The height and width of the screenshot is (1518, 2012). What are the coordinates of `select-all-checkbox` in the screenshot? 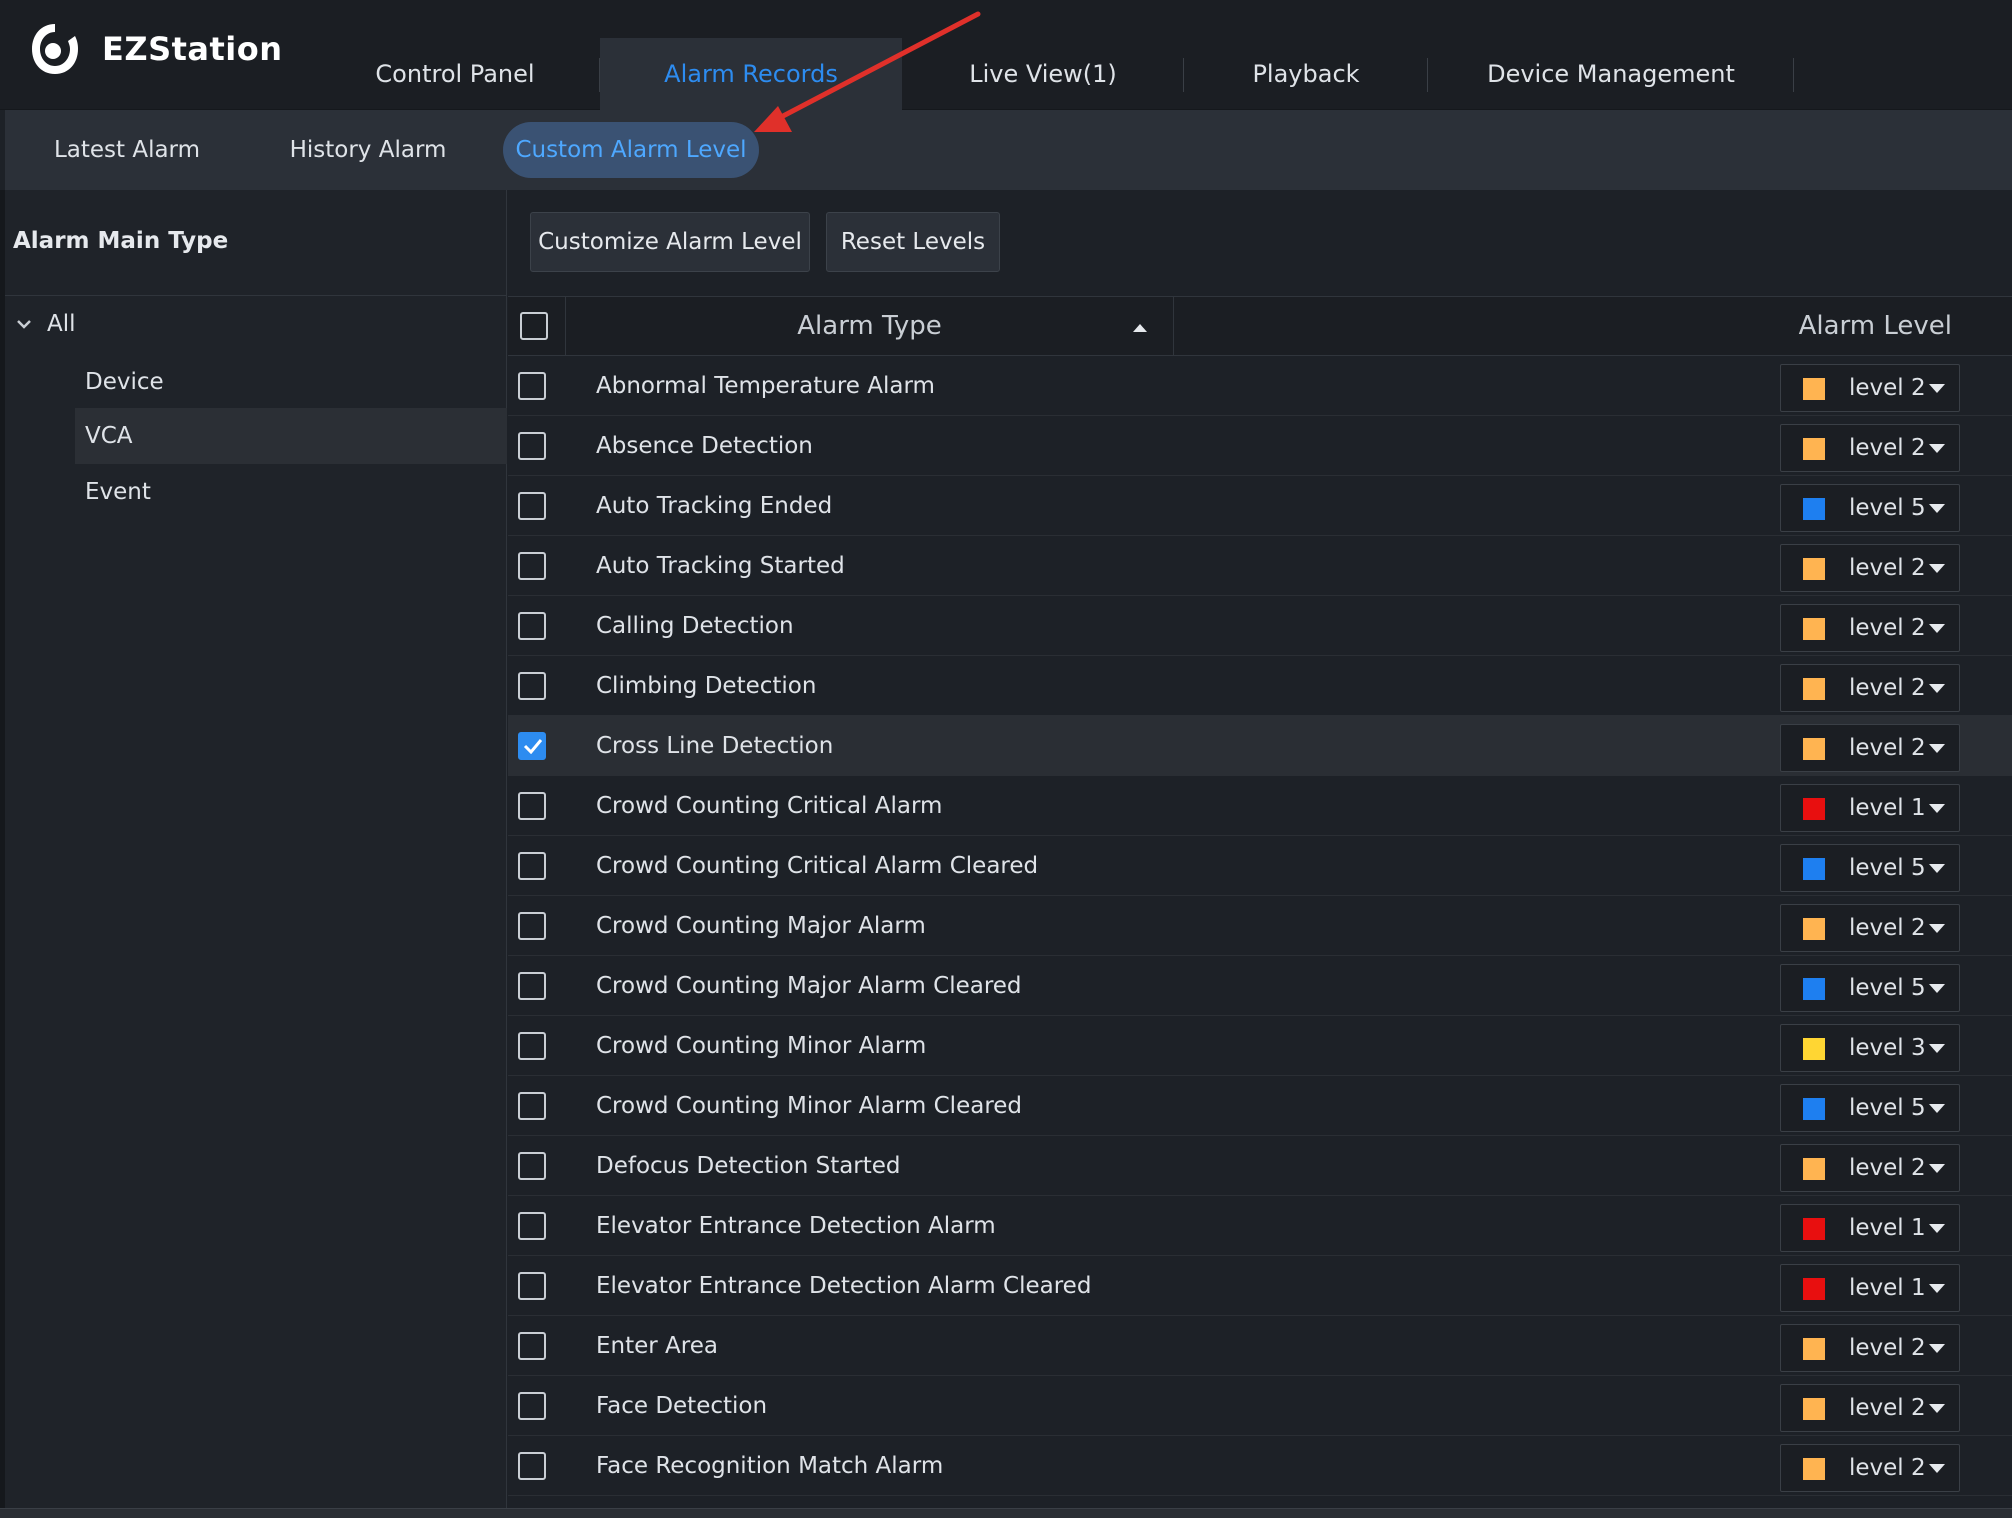 It's located at (534, 326).